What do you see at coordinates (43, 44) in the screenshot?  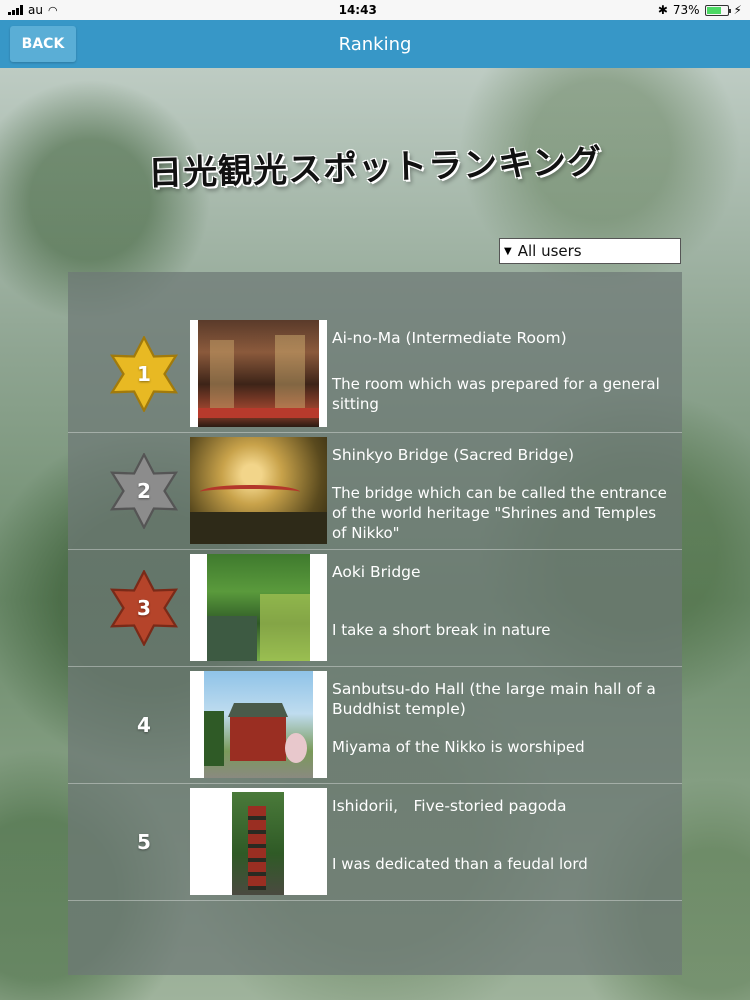 I see `back-button: BACK` at bounding box center [43, 44].